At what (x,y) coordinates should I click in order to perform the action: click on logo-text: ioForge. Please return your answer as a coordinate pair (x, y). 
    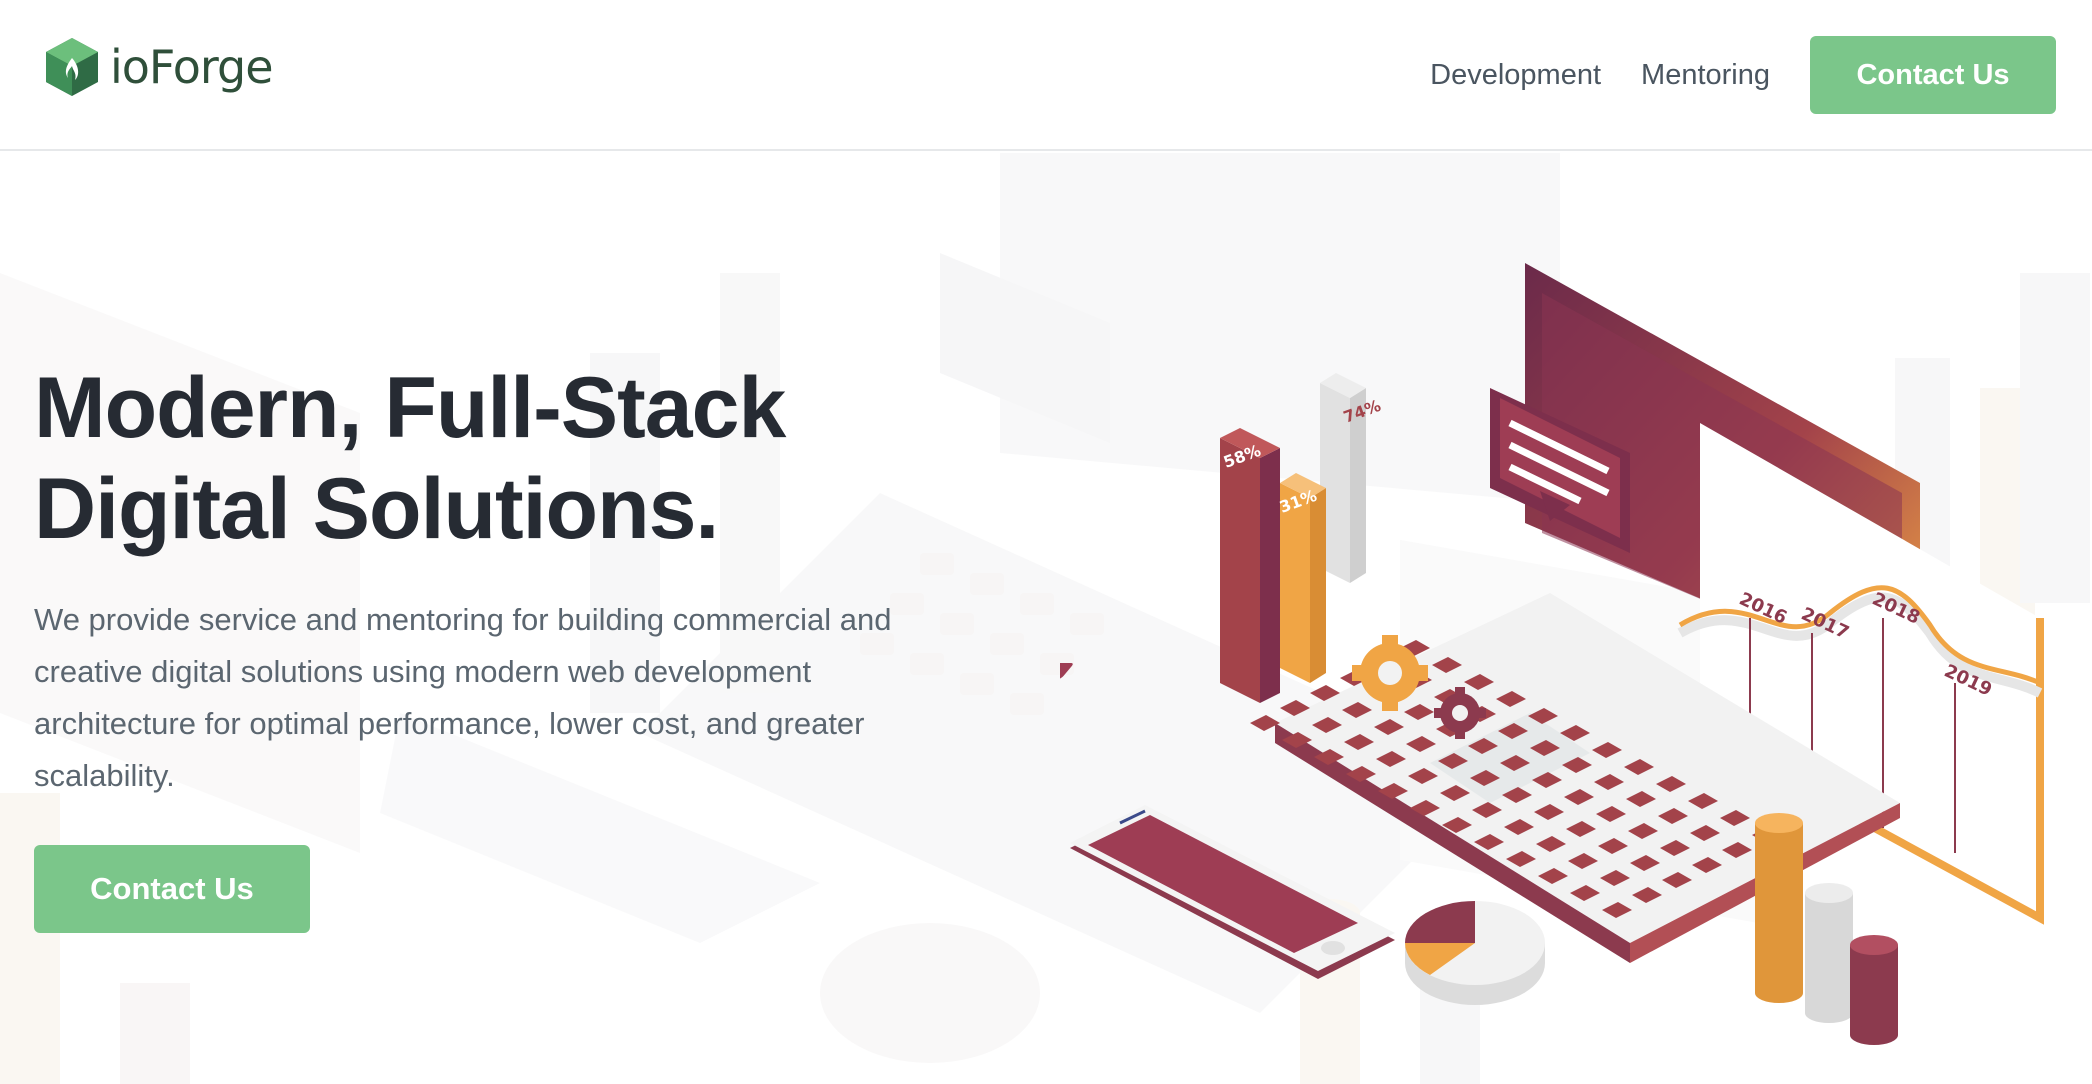
    Looking at the image, I should click on (191, 67).